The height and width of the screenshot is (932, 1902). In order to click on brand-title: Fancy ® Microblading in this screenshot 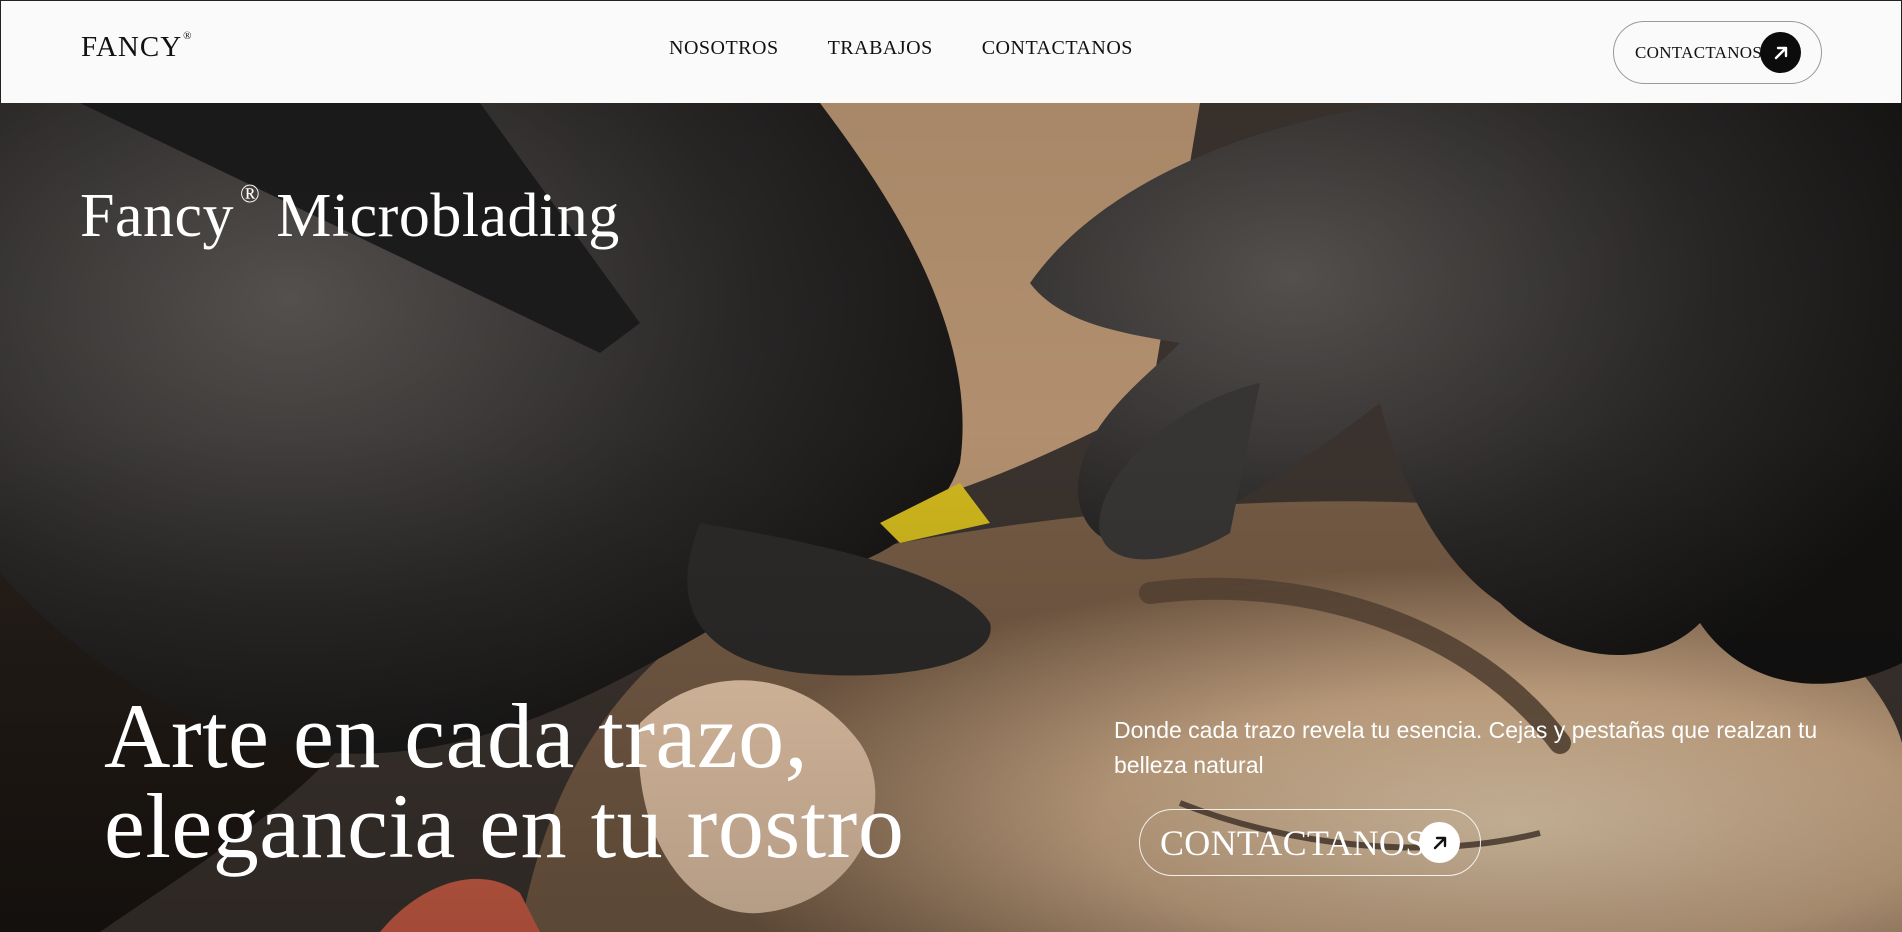, I will do `click(350, 215)`.